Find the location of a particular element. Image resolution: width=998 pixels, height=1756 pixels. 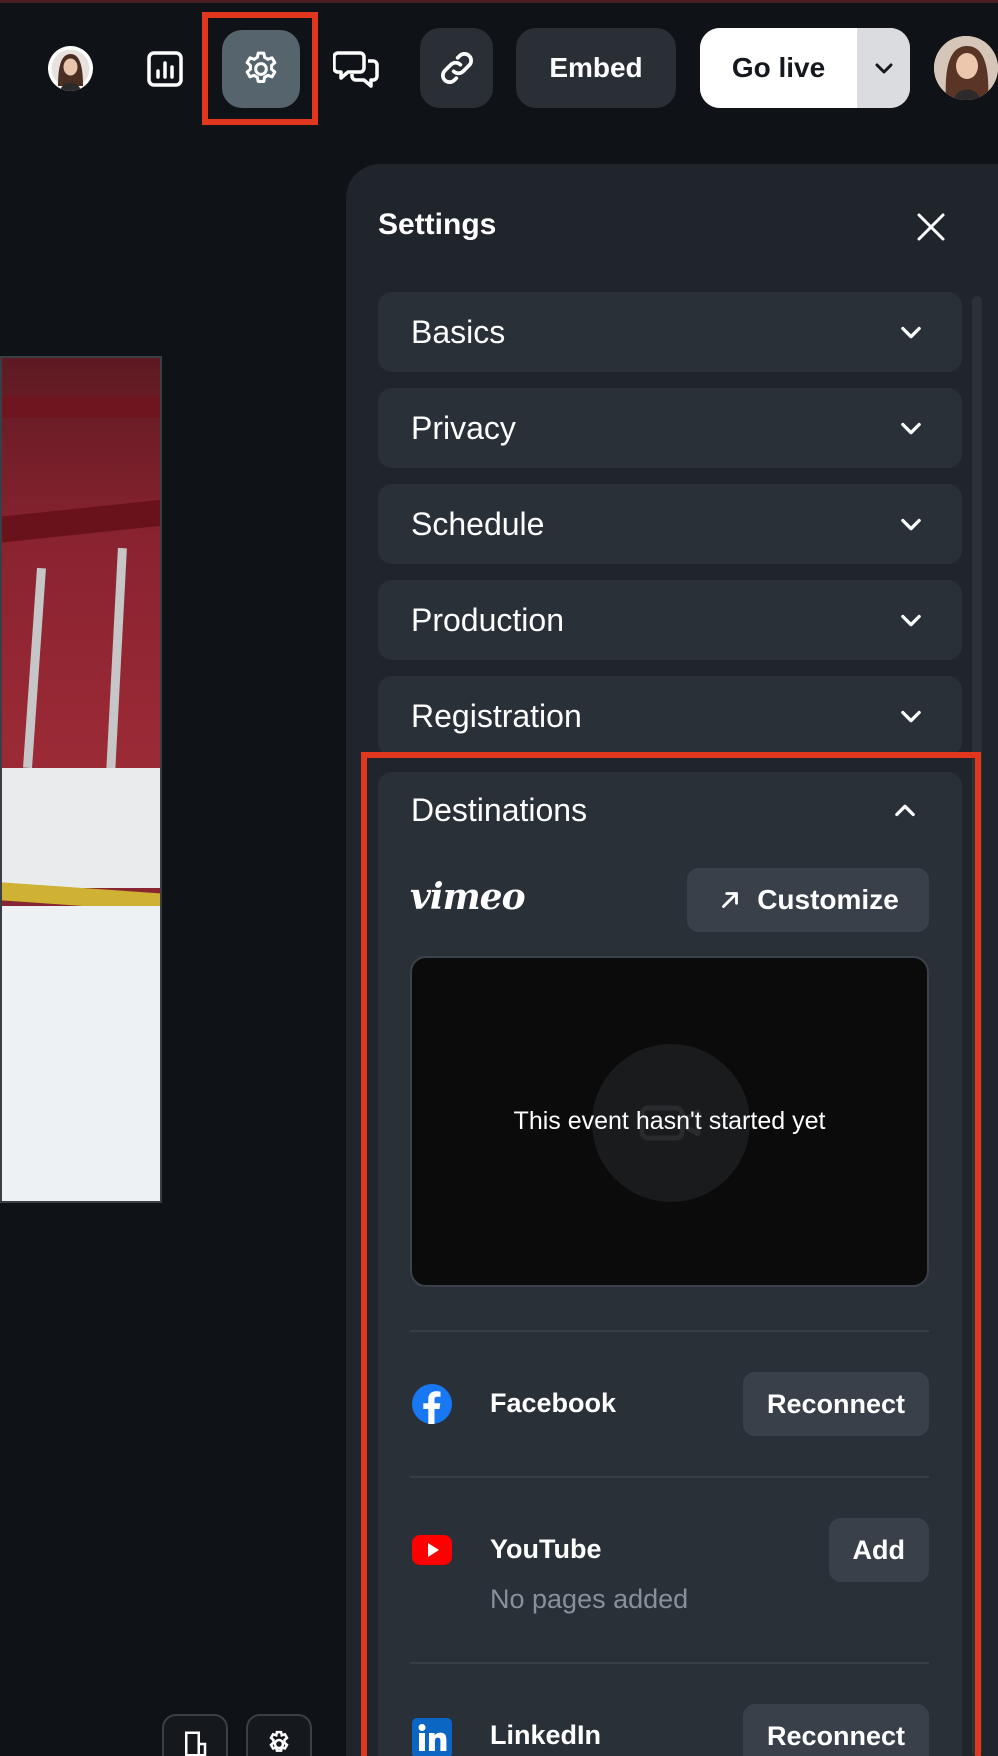

go-live-split-button: Go live is located at coordinates (805, 68).